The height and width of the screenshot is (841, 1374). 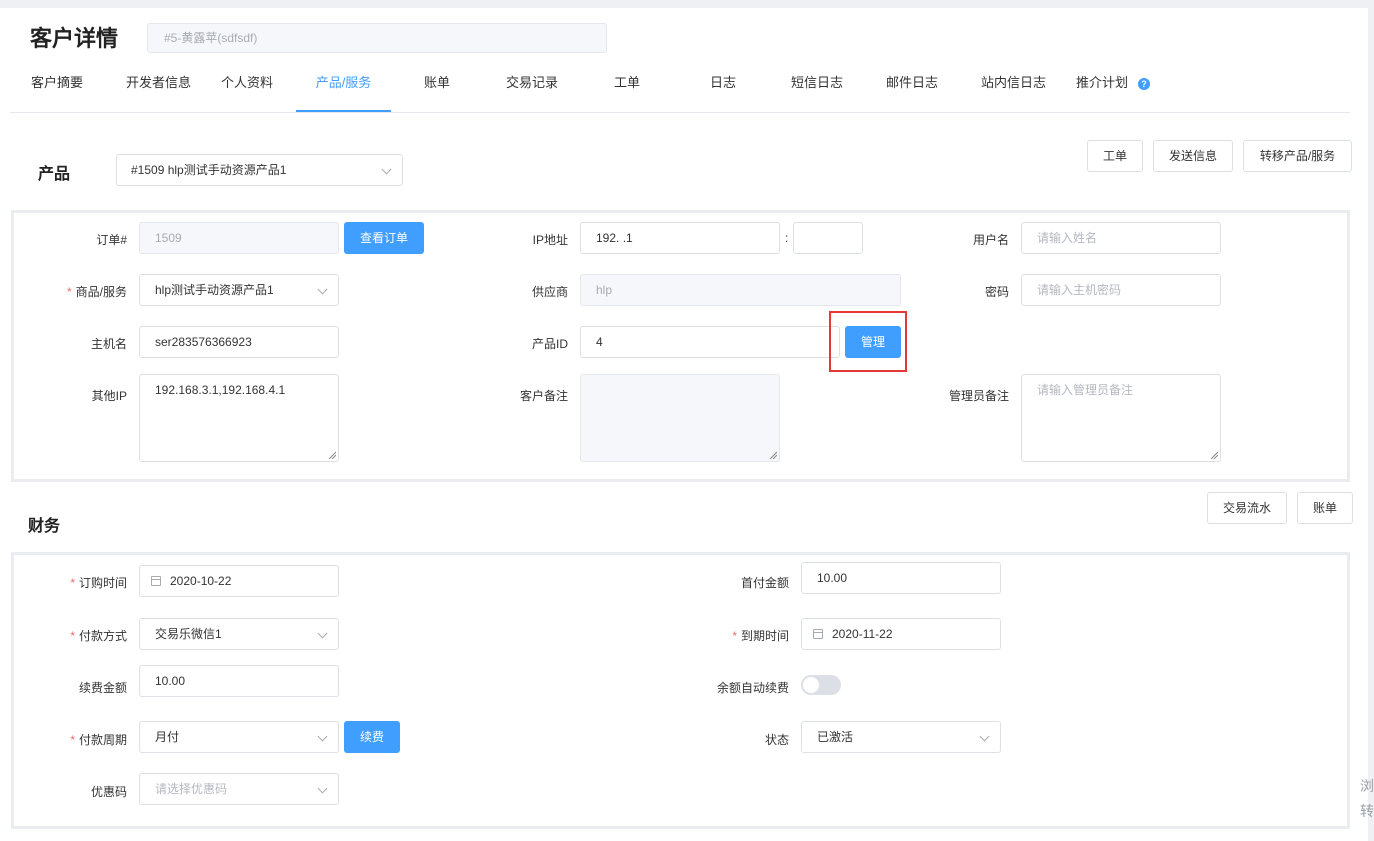 I want to click on side-watermark-2: 转, so click(x=1367, y=811).